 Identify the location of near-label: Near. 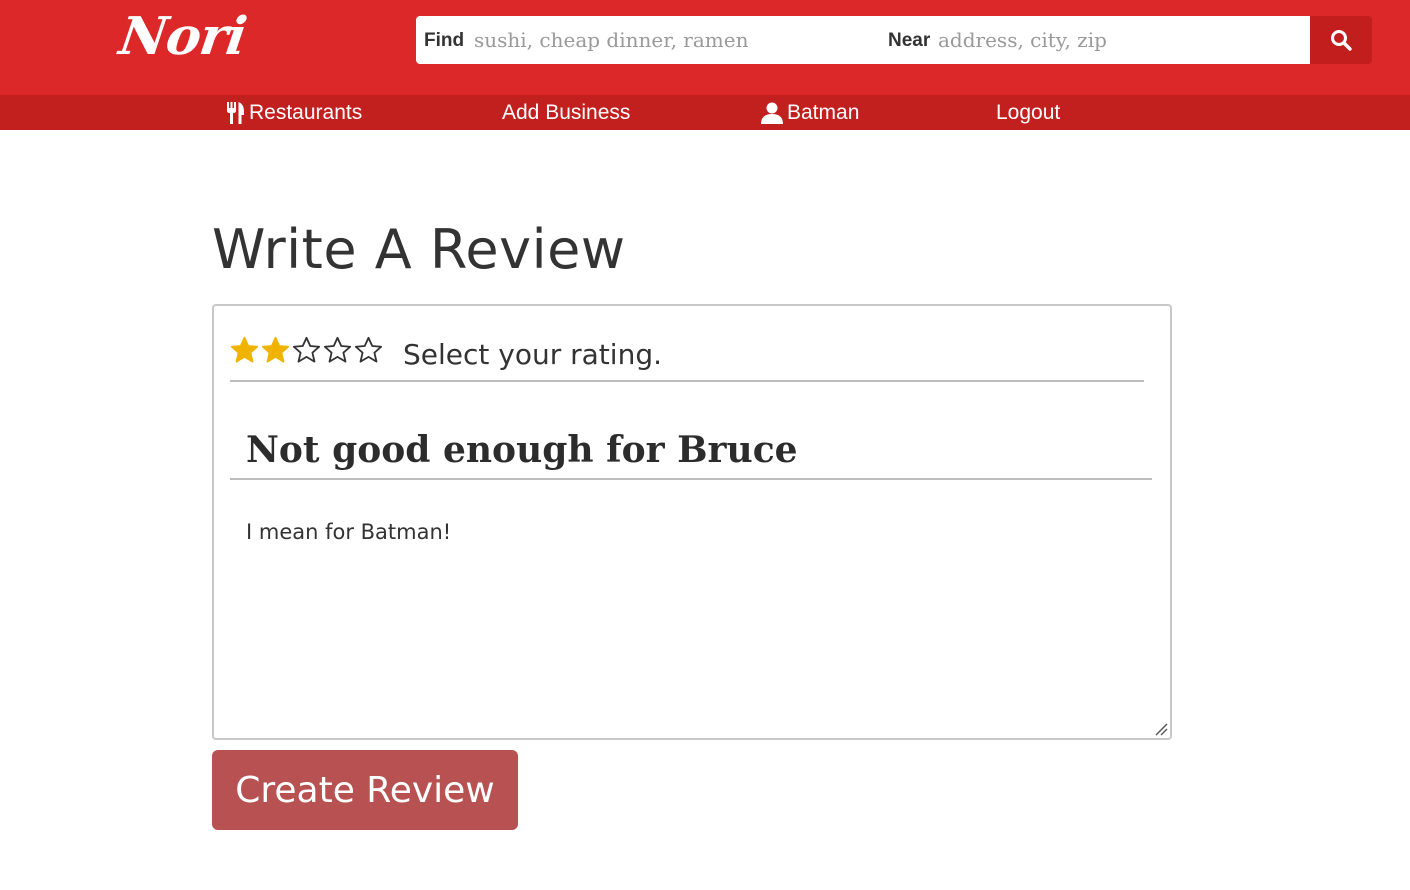
(909, 40).